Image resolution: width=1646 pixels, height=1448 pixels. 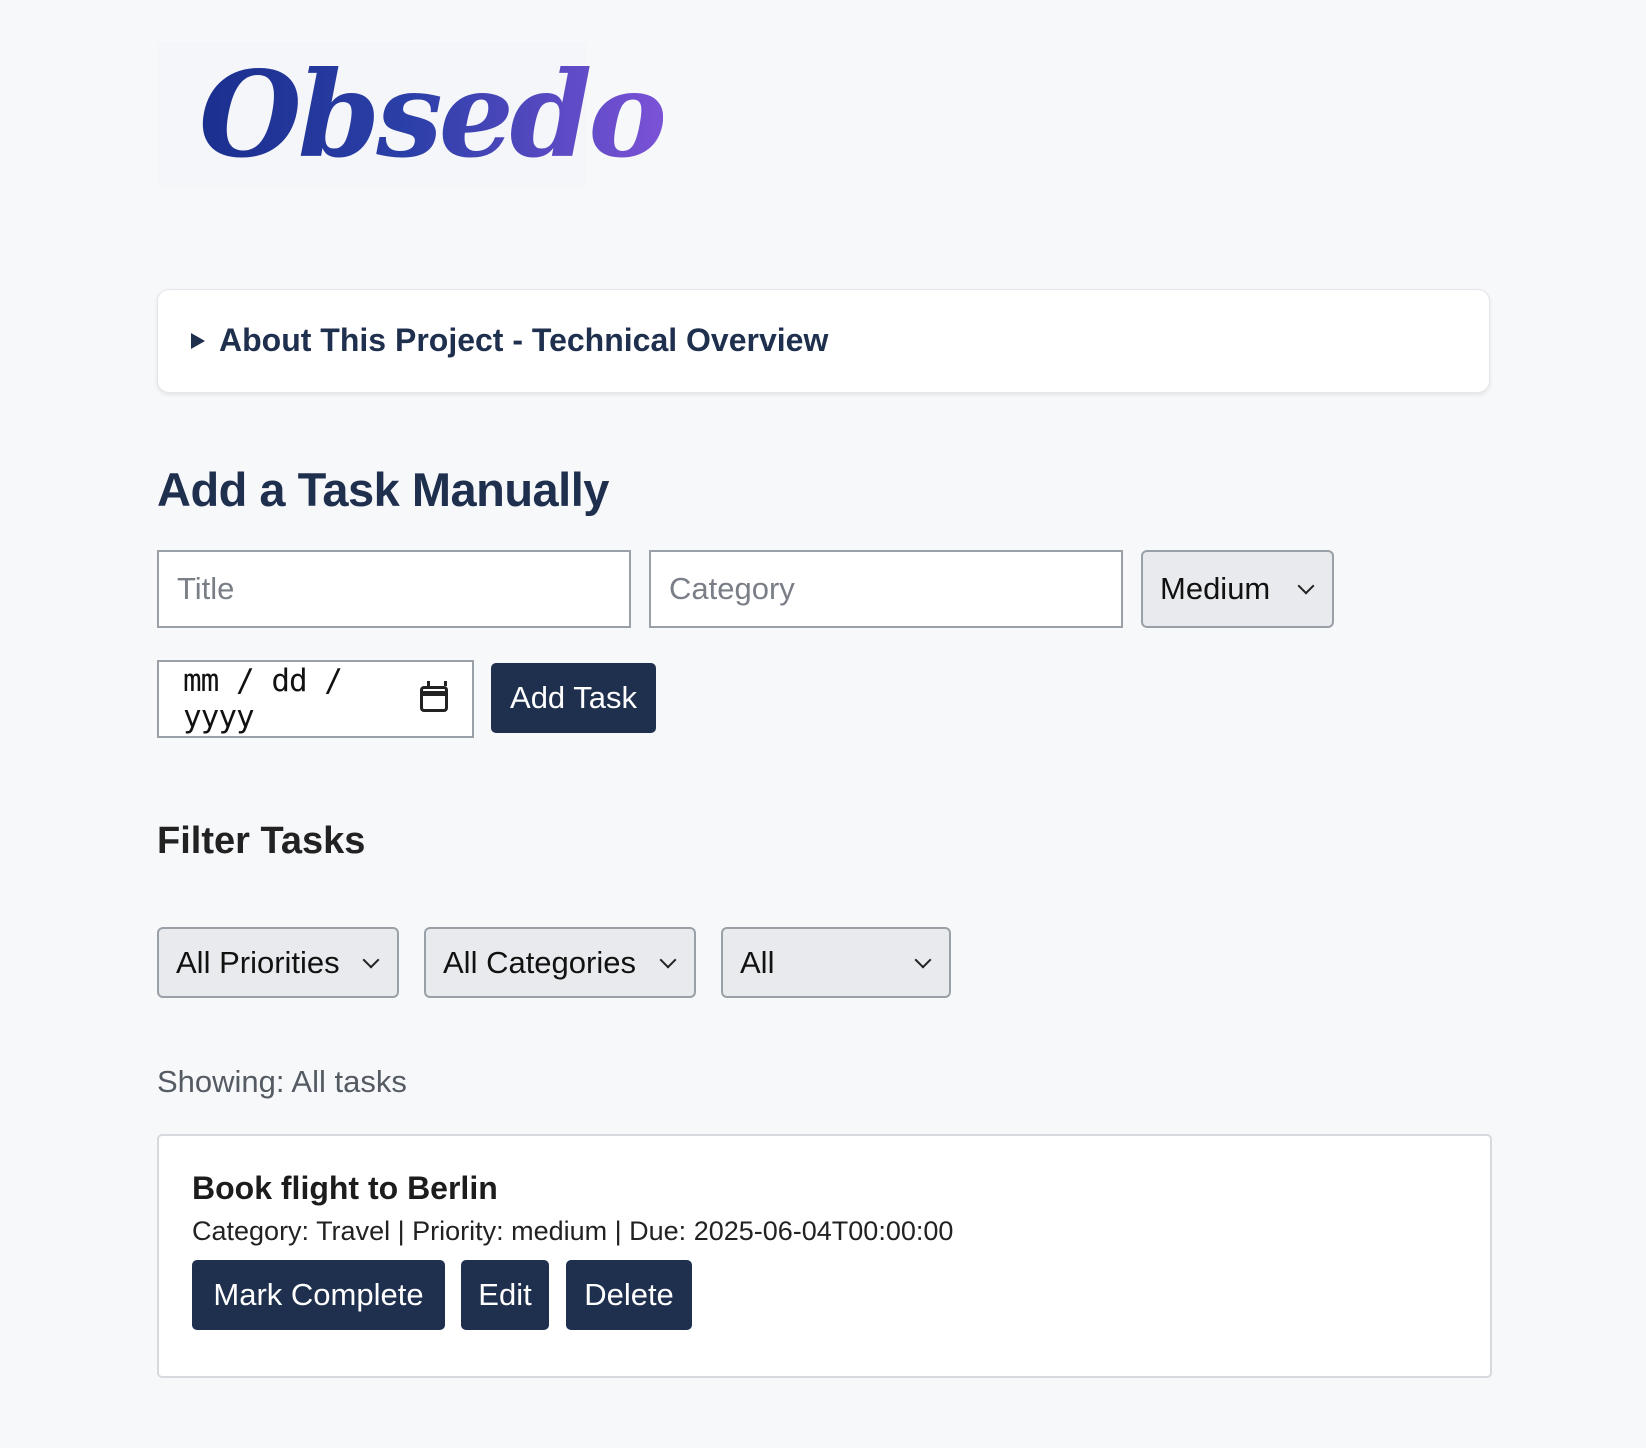 What do you see at coordinates (757, 962) in the screenshot?
I see `status-filter-value: All` at bounding box center [757, 962].